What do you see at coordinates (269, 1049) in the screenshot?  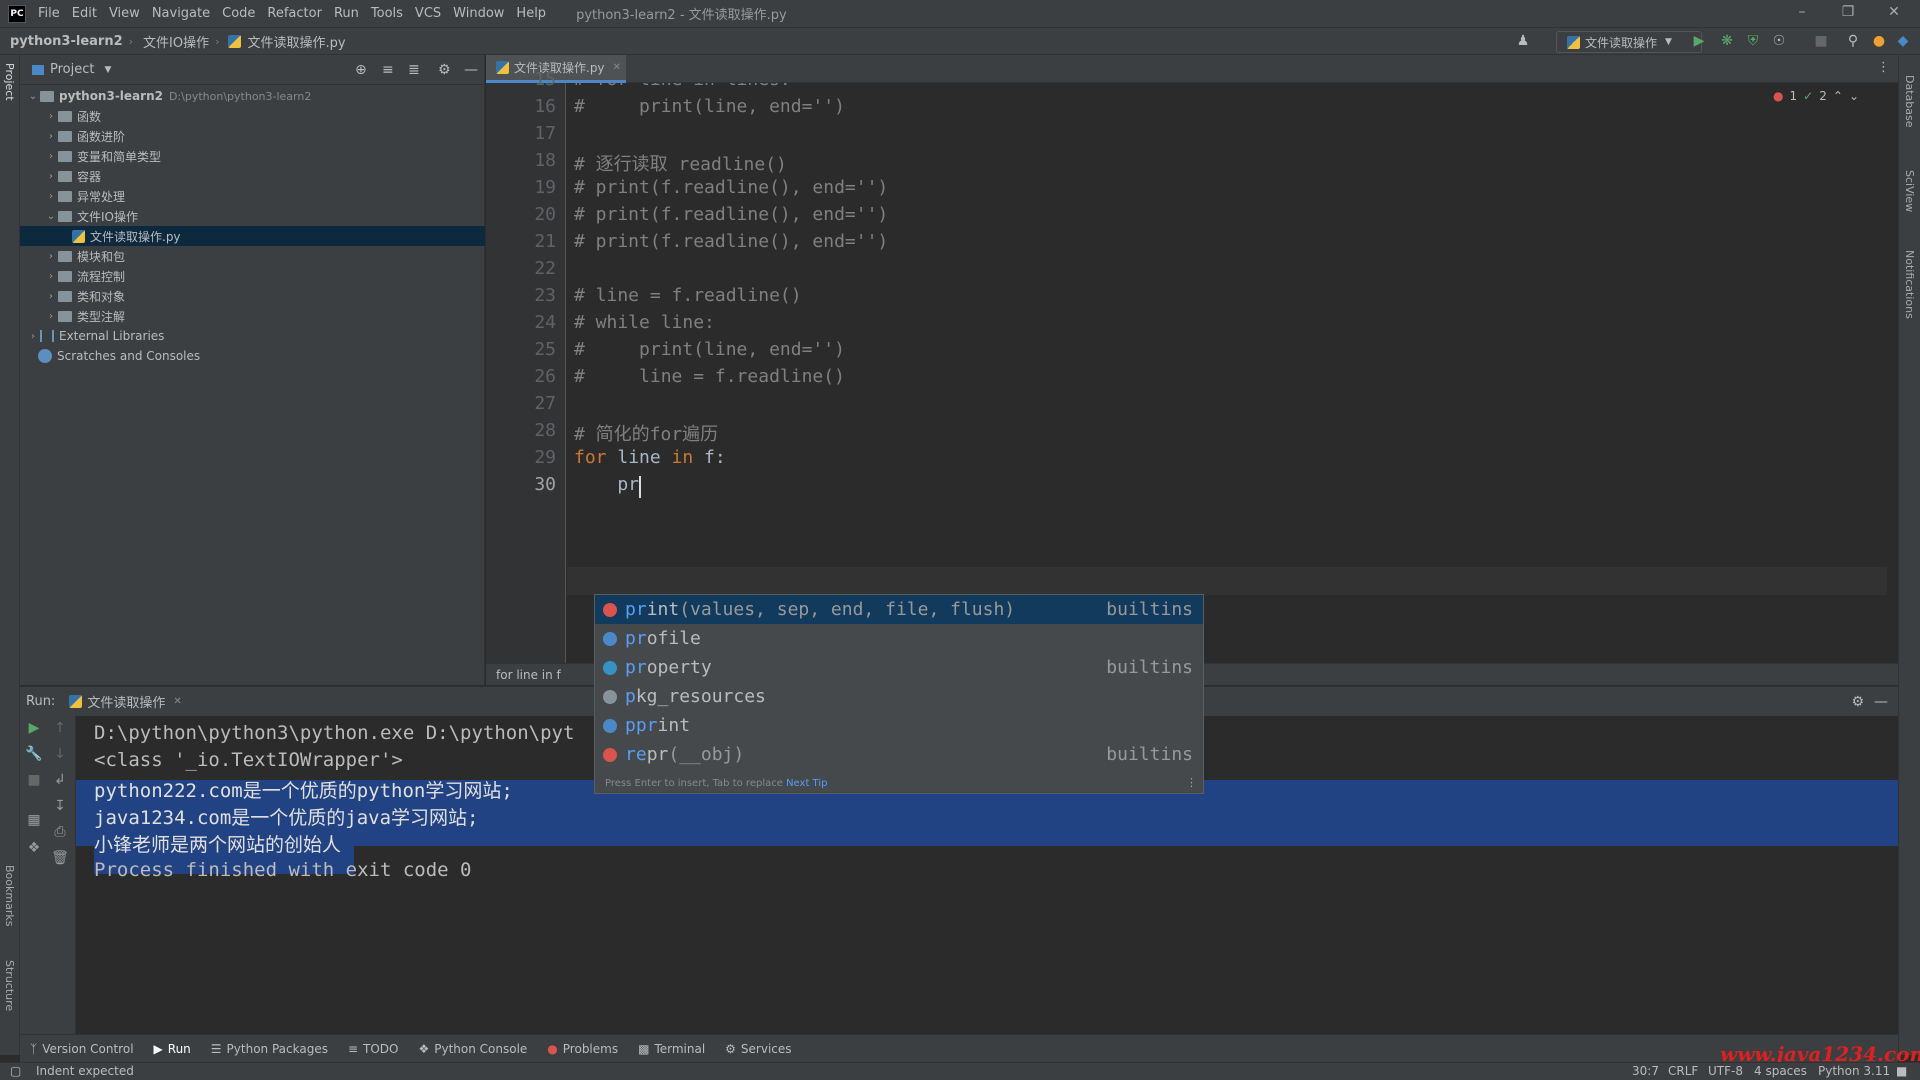 I see `toolwindow-python-packages: ☰ Python Packages` at bounding box center [269, 1049].